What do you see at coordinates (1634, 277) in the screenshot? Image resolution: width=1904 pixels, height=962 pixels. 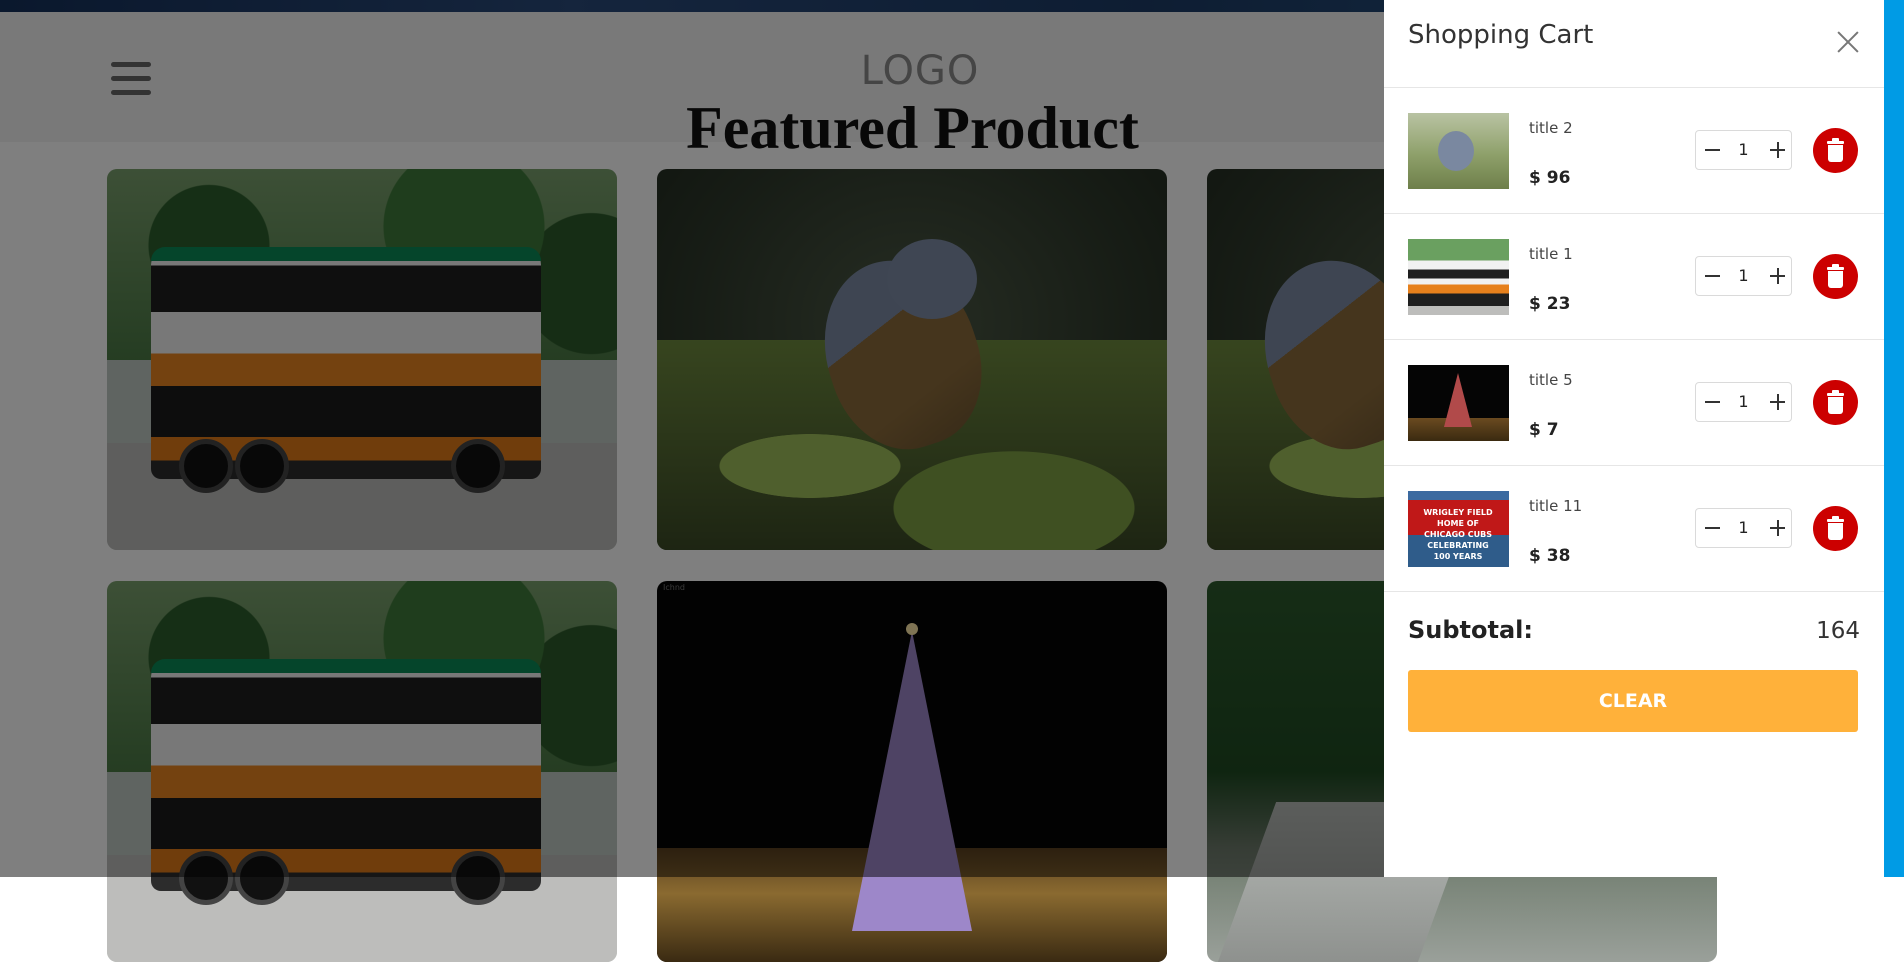 I see `cart-item: title 1 $ 23 1` at bounding box center [1634, 277].